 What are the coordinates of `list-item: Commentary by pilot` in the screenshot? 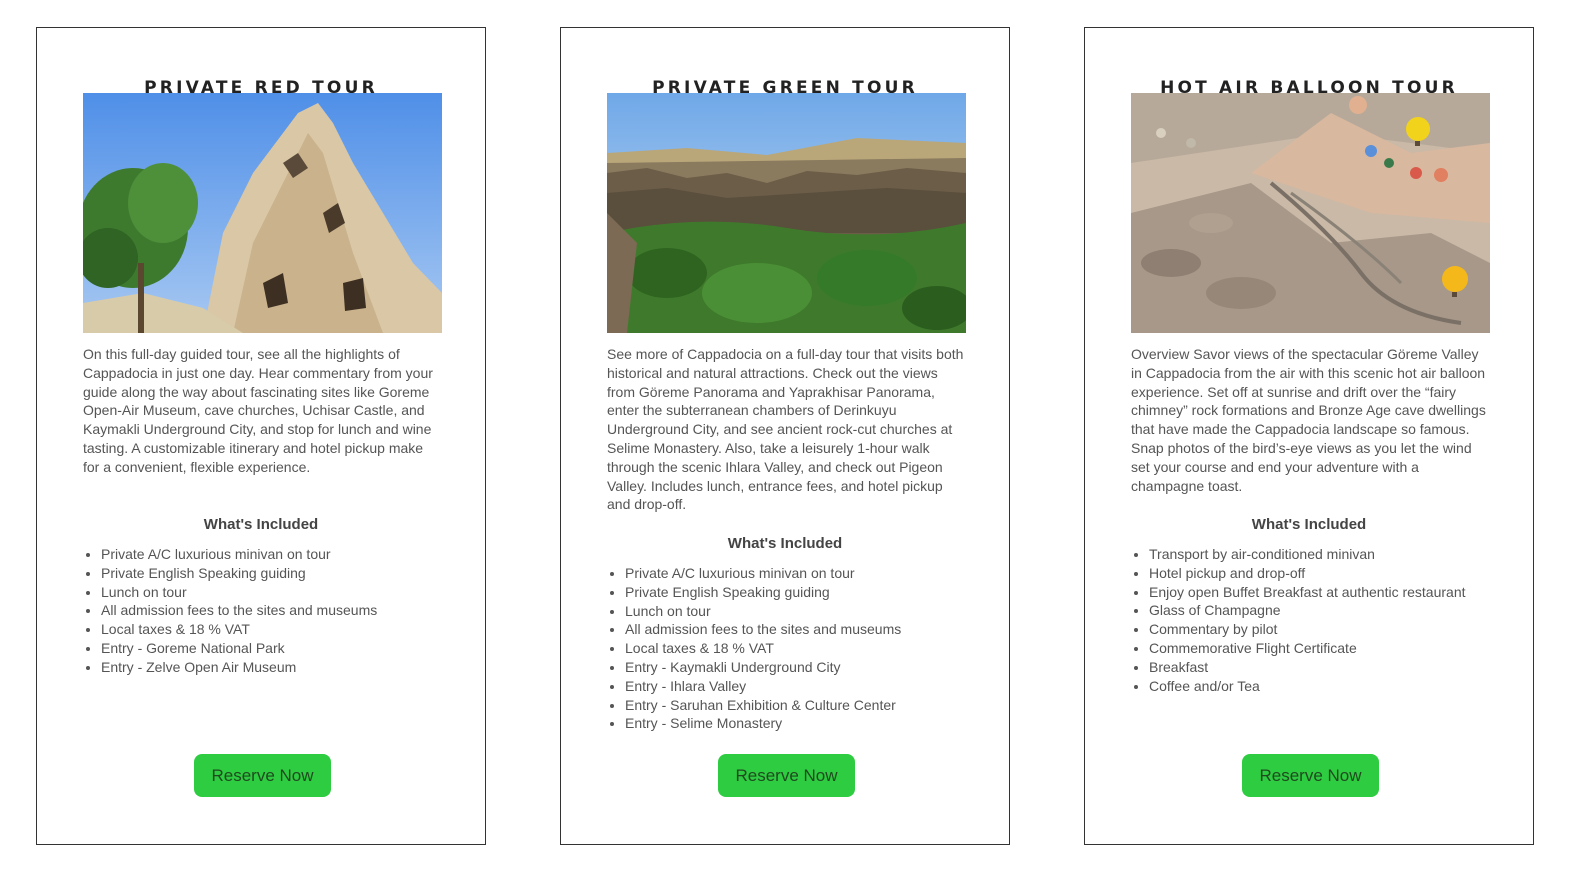 It's located at (1329, 629).